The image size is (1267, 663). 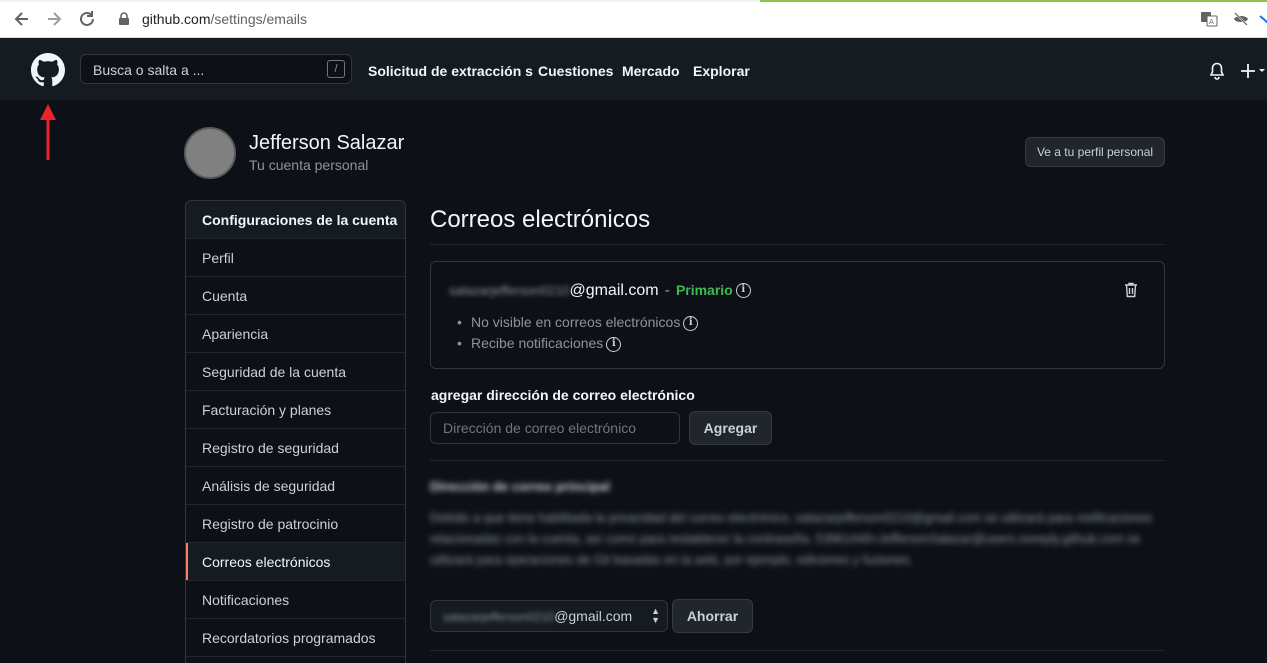 I want to click on eye-slash-icon, so click(x=1241, y=19).